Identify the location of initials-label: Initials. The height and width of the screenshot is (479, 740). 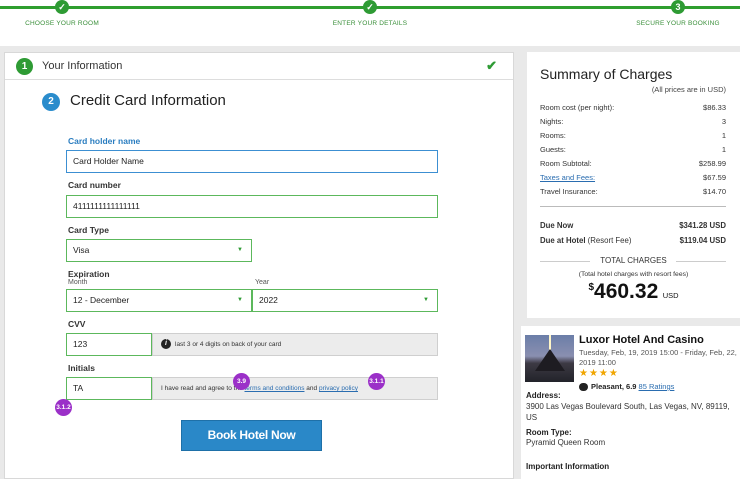
(81, 368).